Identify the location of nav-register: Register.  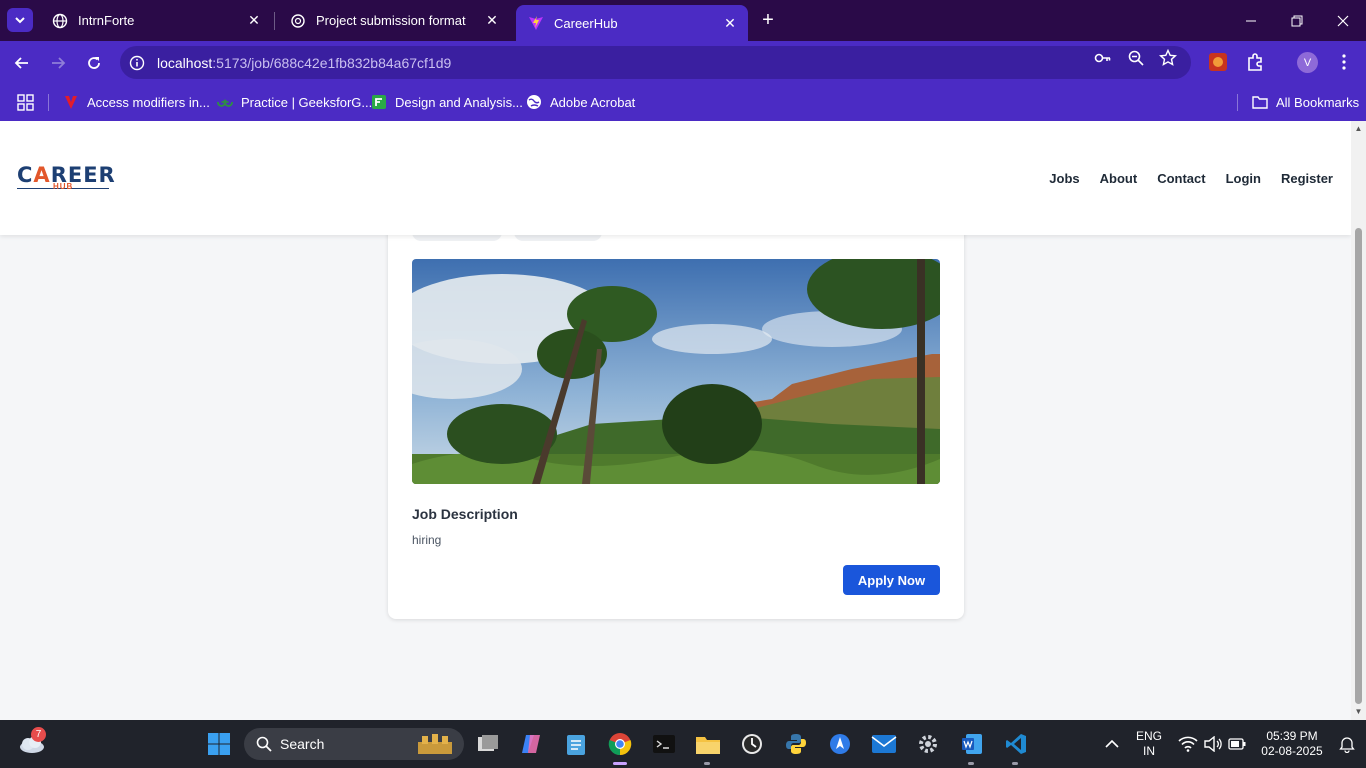
(1307, 178).